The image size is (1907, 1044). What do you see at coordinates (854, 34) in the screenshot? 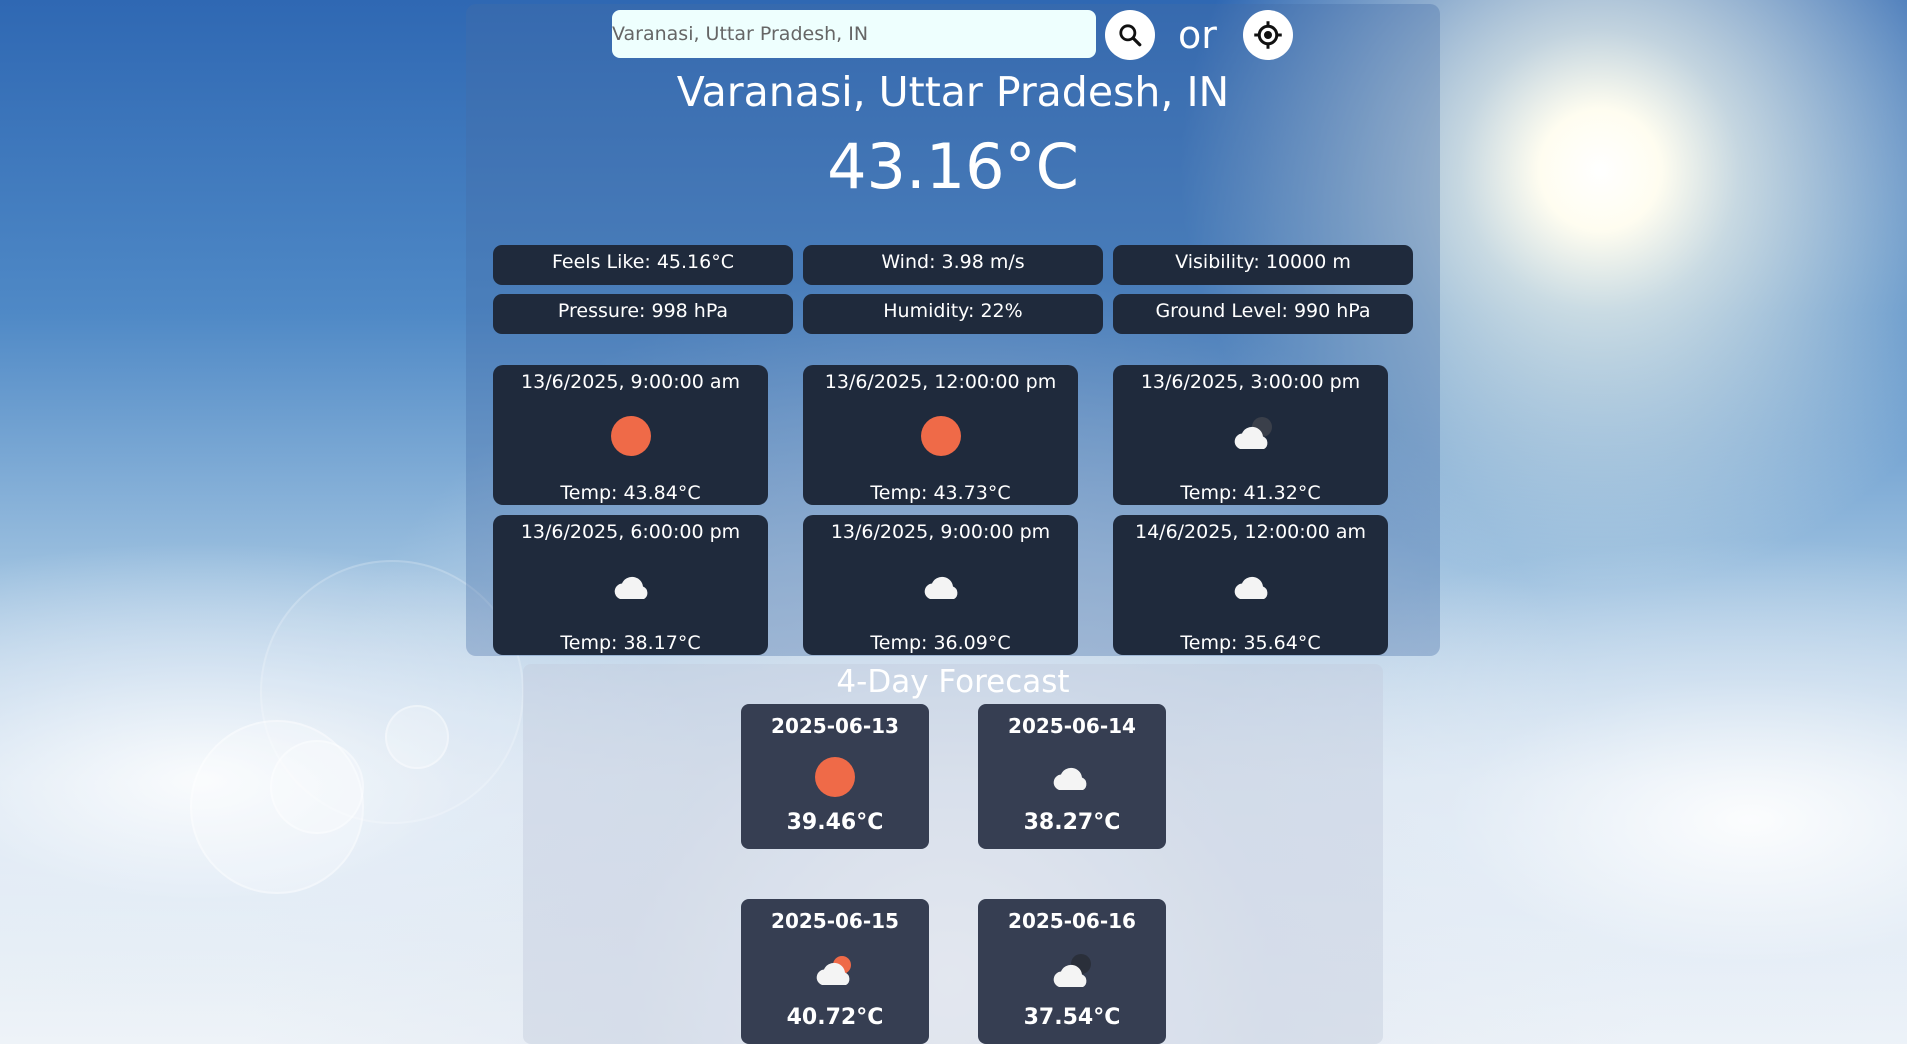
I see `search-input` at bounding box center [854, 34].